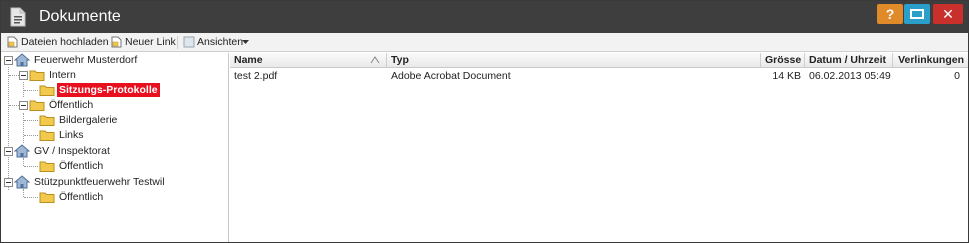 The width and height of the screenshot is (969, 243). I want to click on new-link-button: Neuer Link, so click(143, 42).